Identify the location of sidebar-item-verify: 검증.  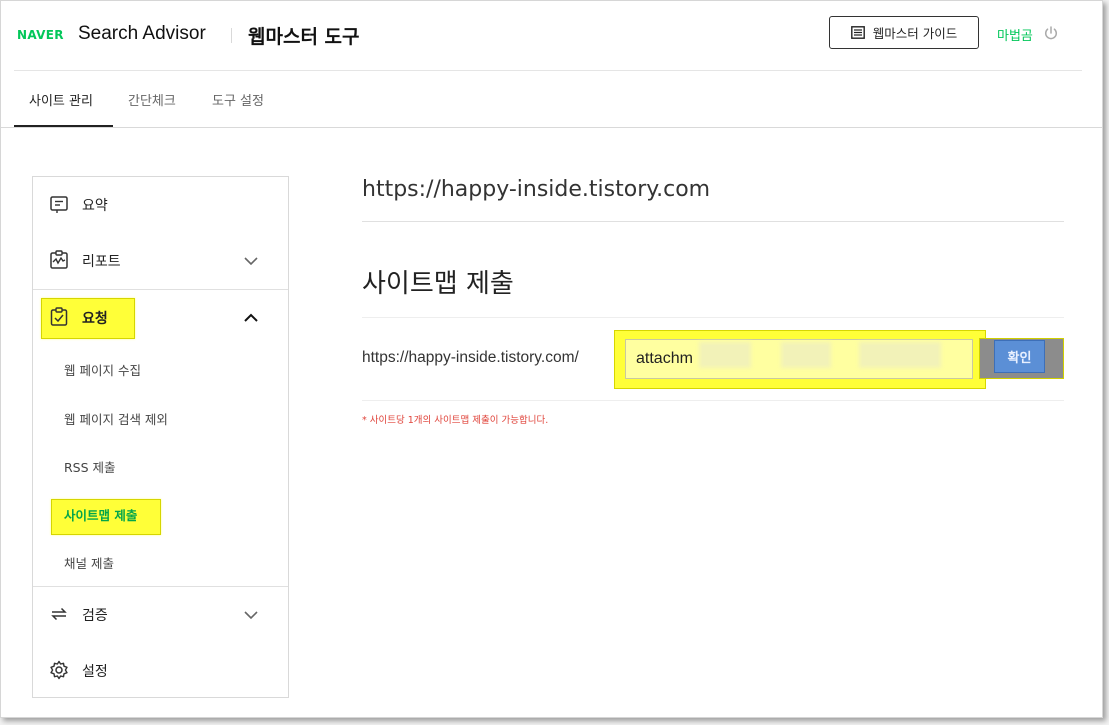
(160, 614).